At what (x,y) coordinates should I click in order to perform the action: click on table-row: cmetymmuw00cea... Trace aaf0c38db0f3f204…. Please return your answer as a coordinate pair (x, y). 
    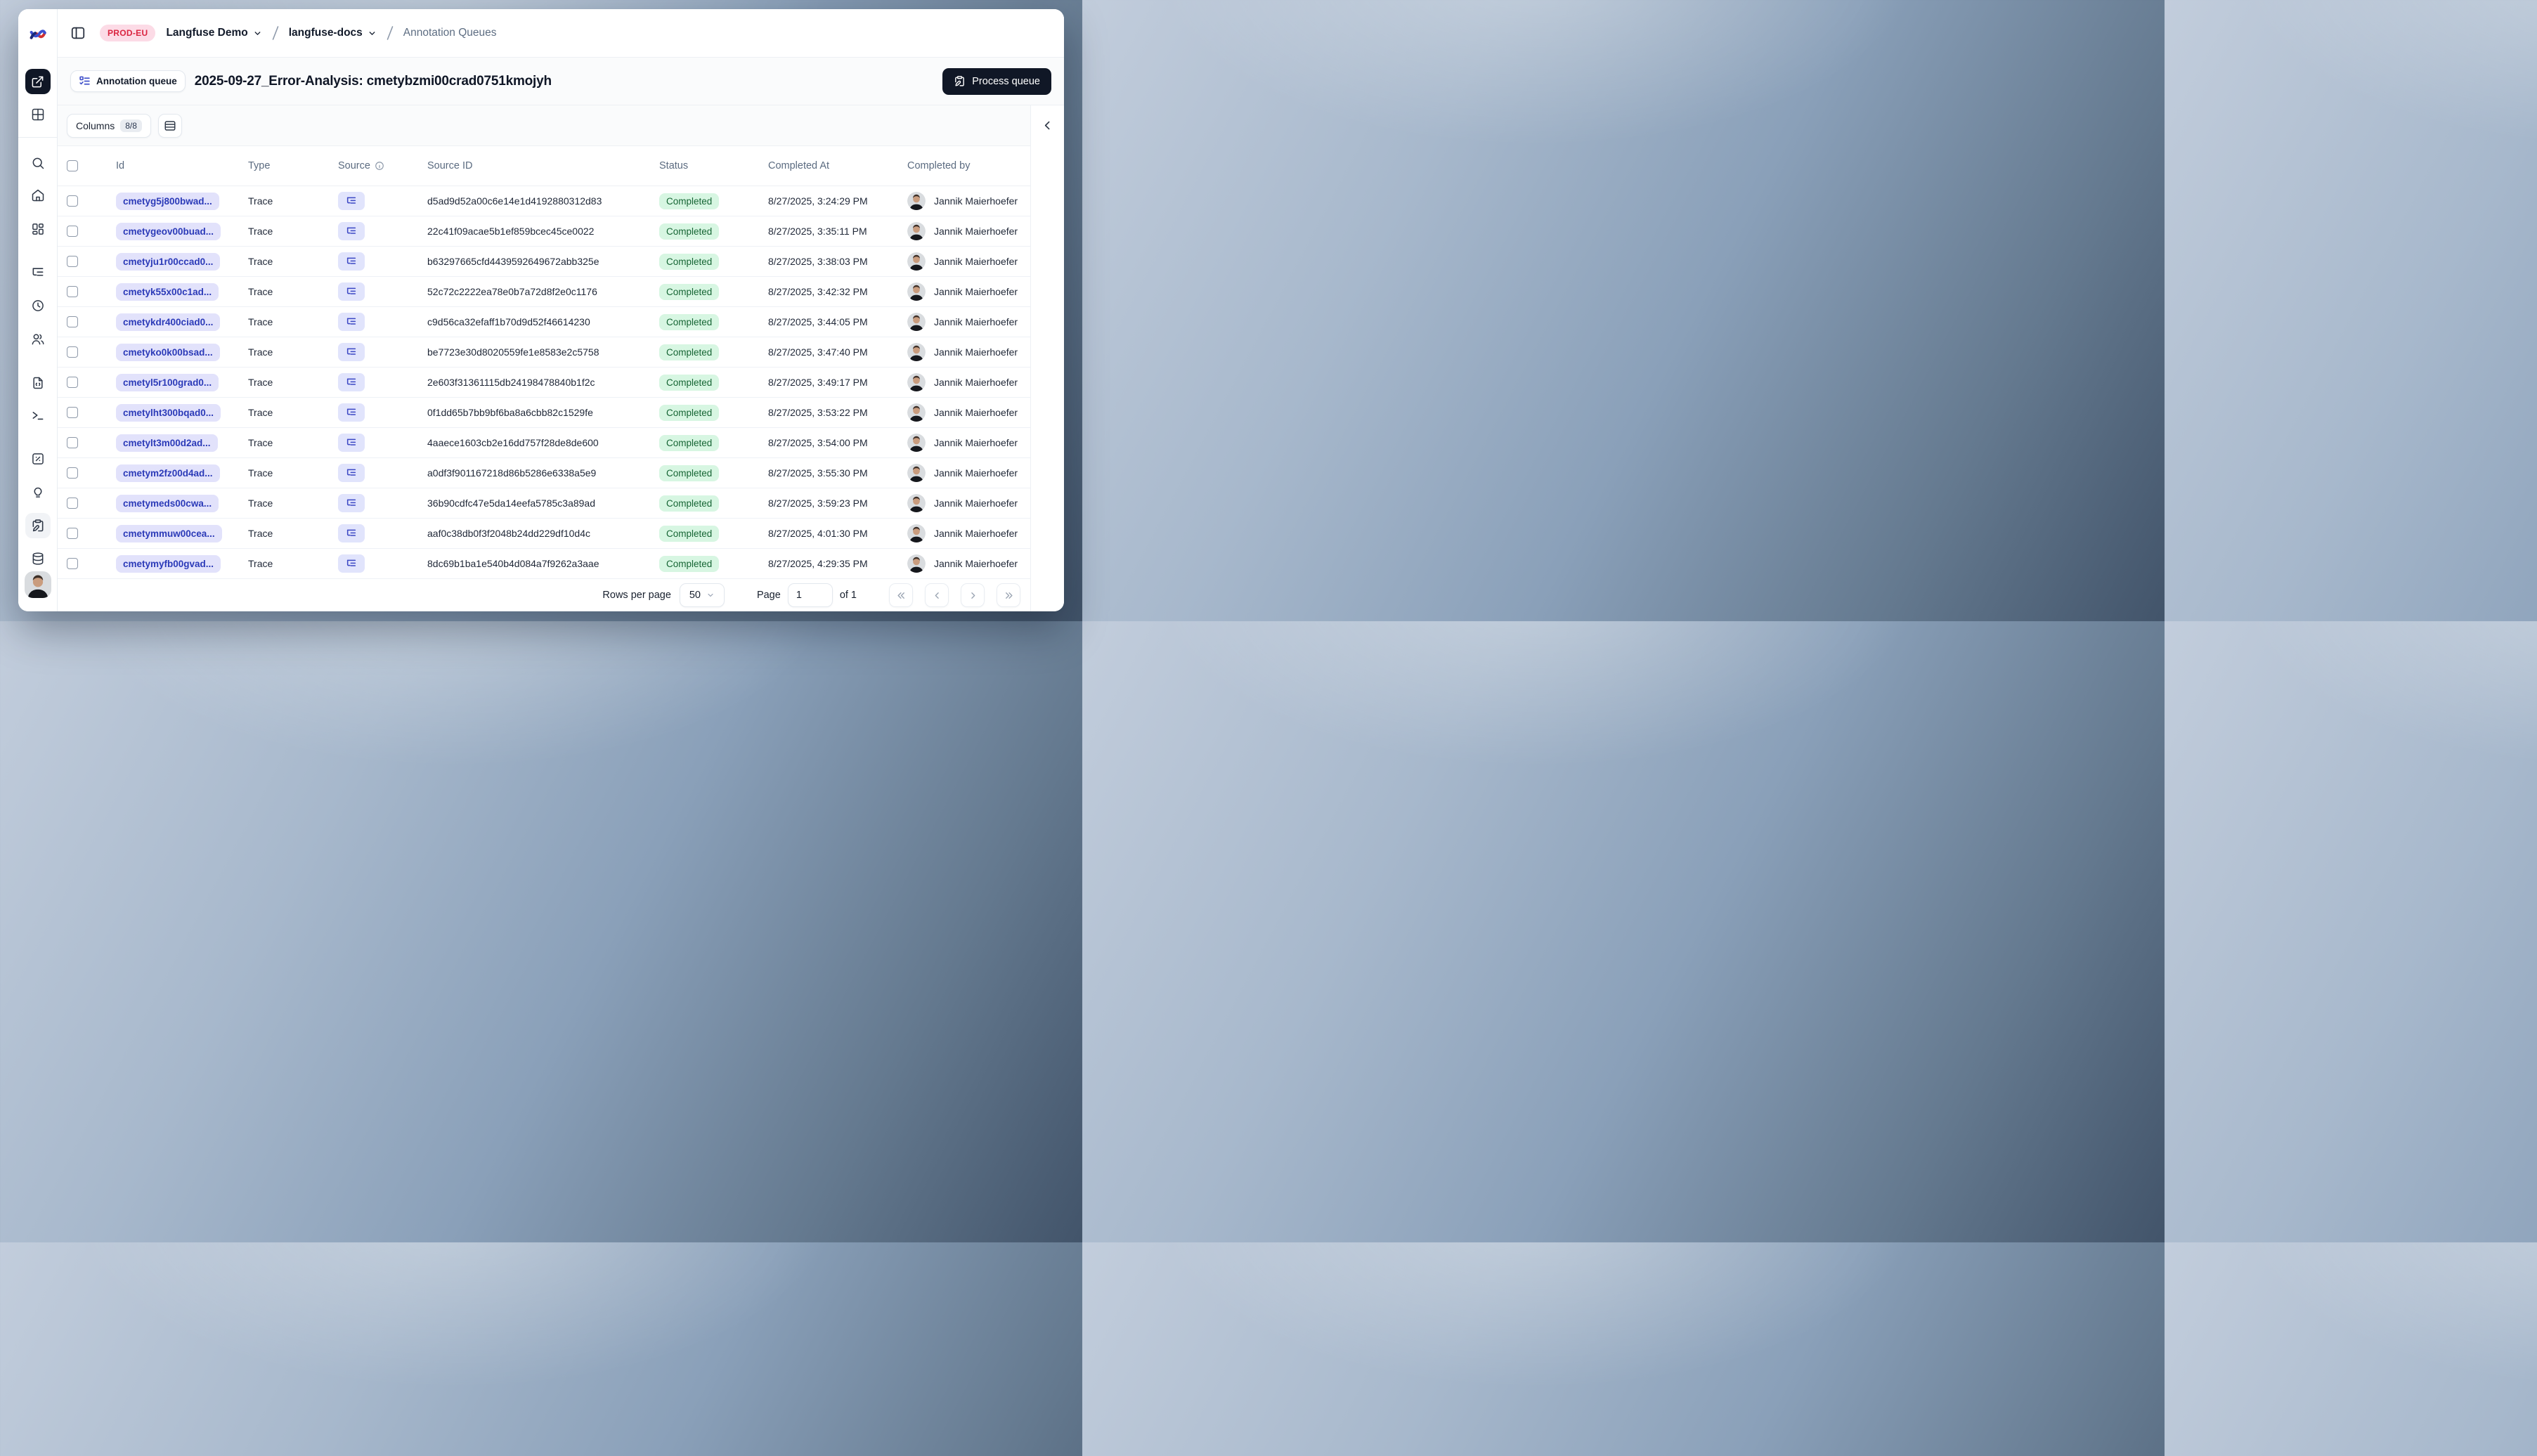
    Looking at the image, I should click on (544, 534).